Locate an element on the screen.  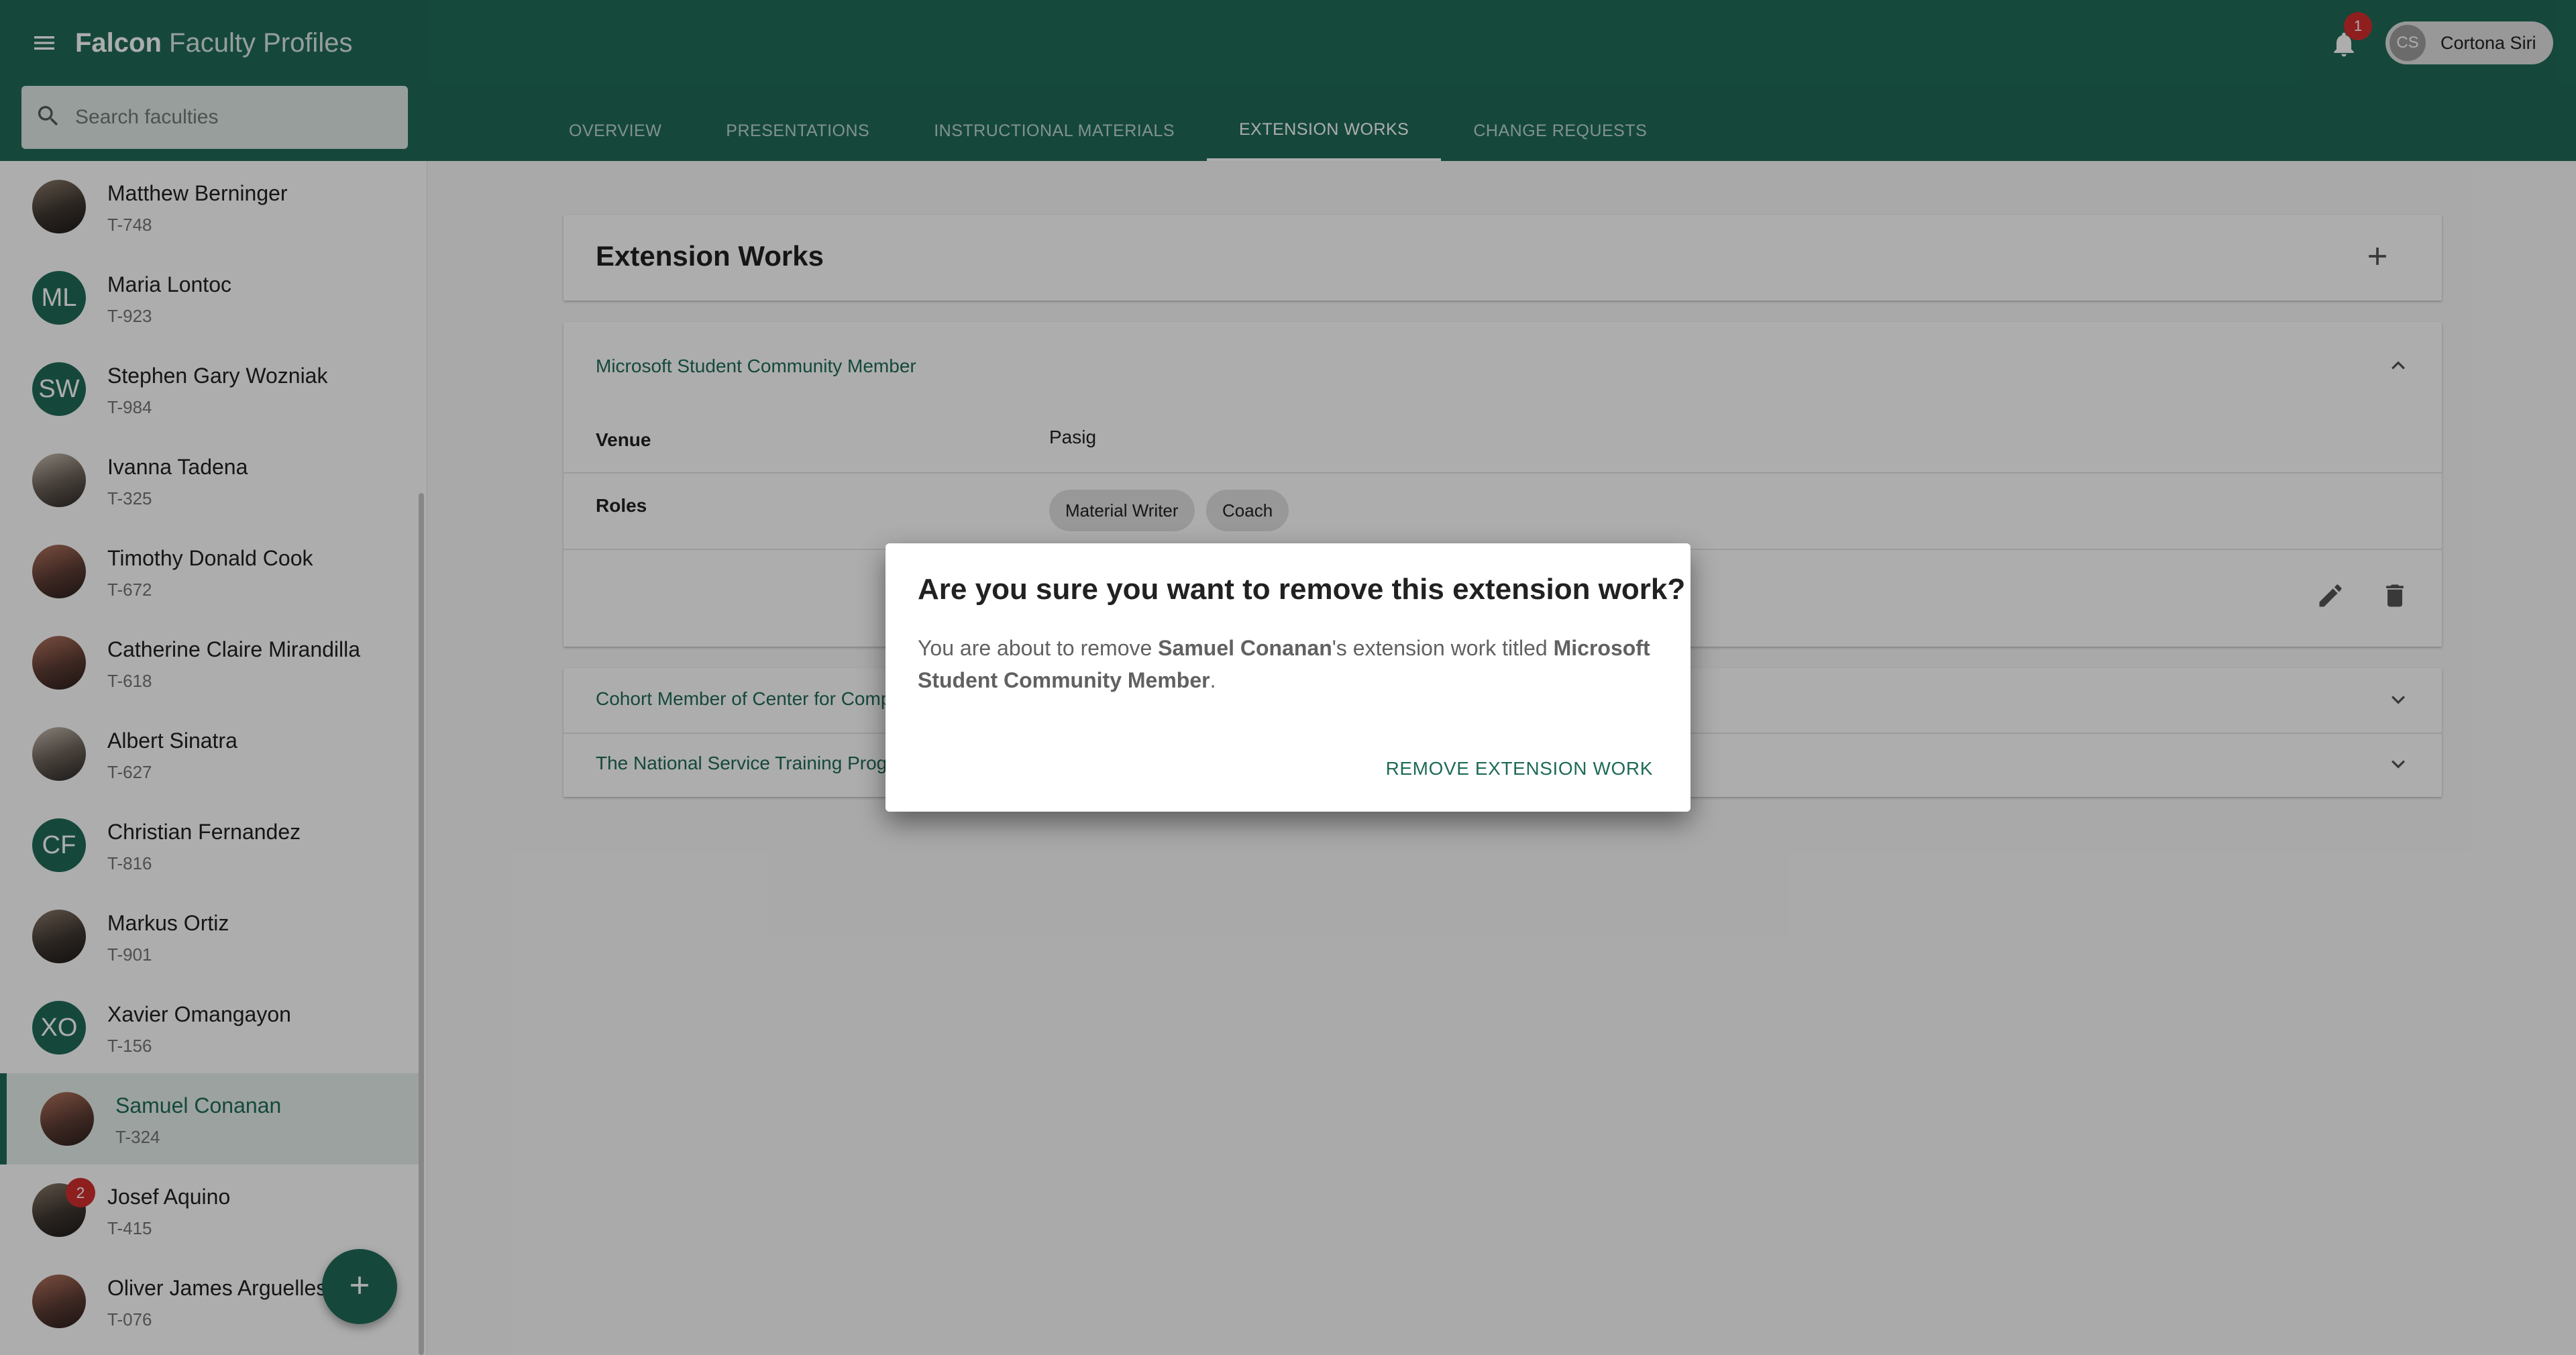
message-text: . is located at coordinates (1213, 680).